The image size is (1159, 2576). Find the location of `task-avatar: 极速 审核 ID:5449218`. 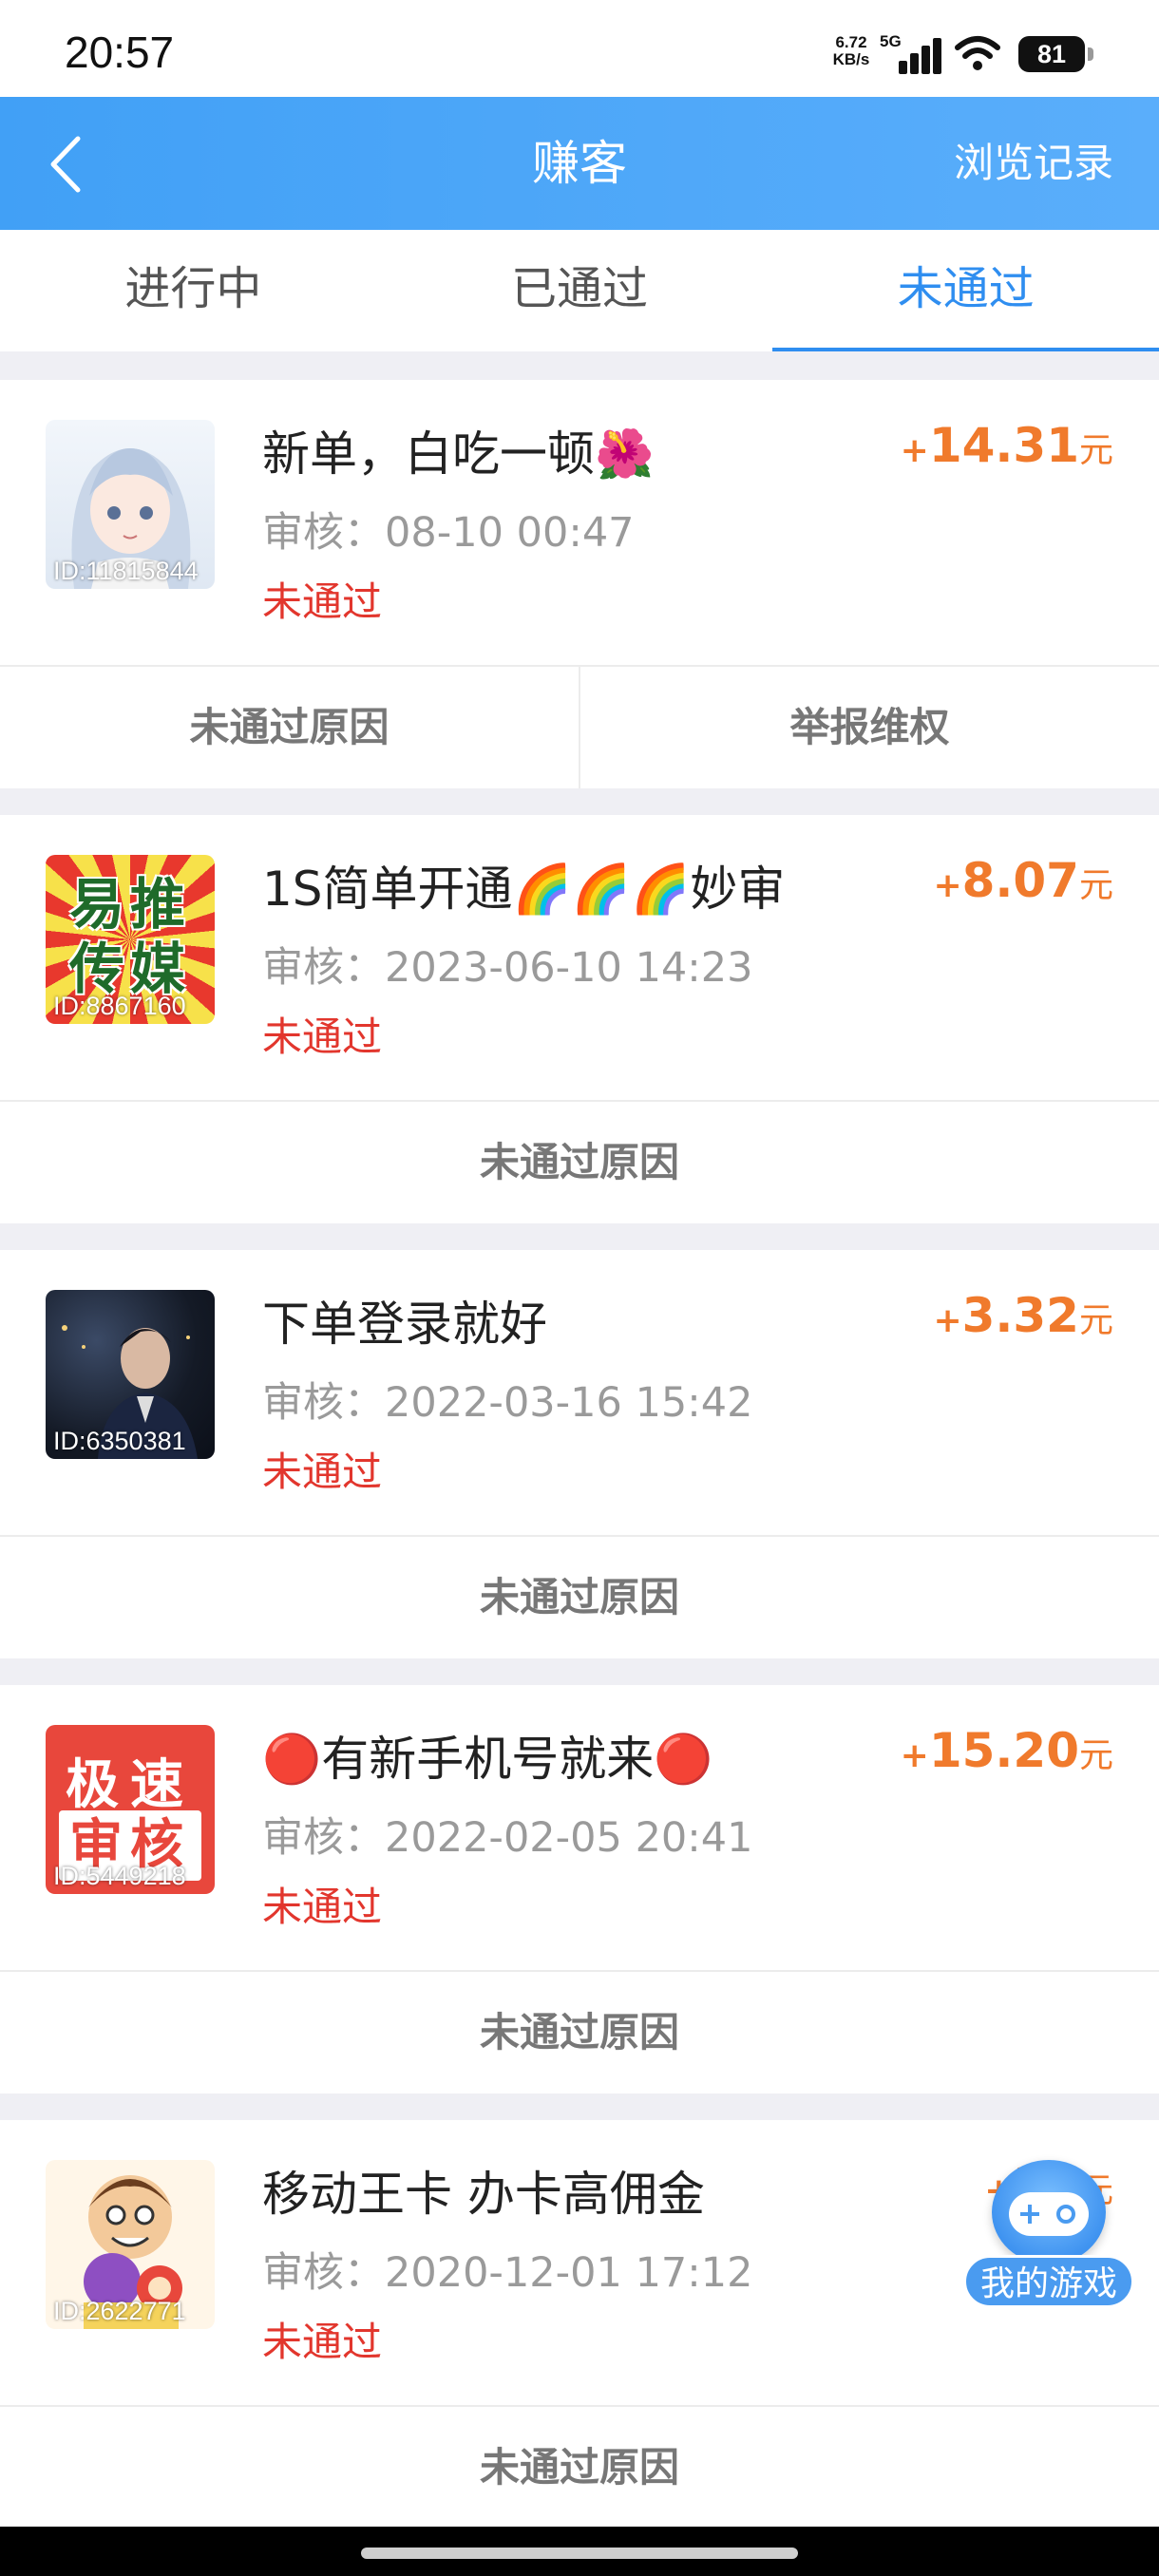

task-avatar: 极速 审核 ID:5449218 is located at coordinates (130, 1809).